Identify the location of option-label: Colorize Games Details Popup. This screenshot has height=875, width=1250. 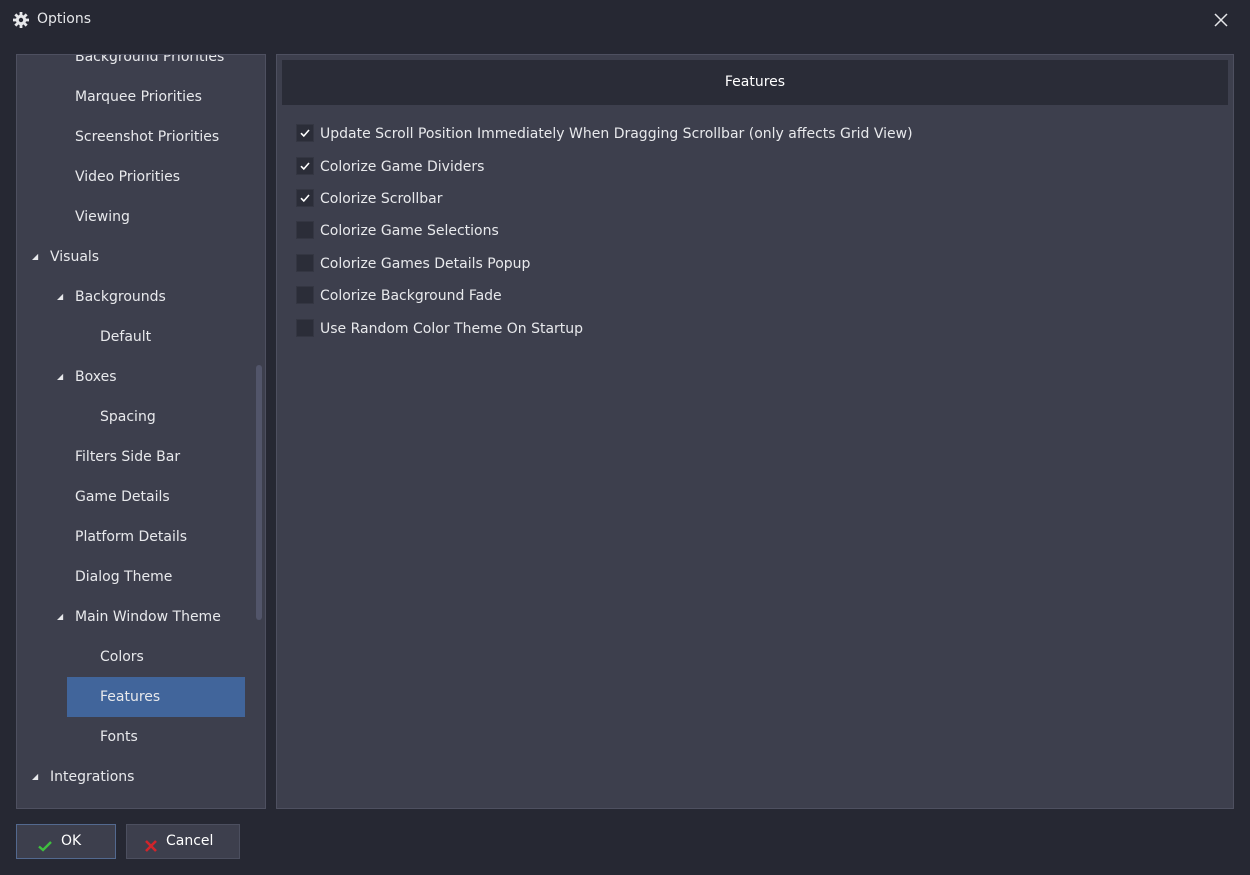
(425, 264).